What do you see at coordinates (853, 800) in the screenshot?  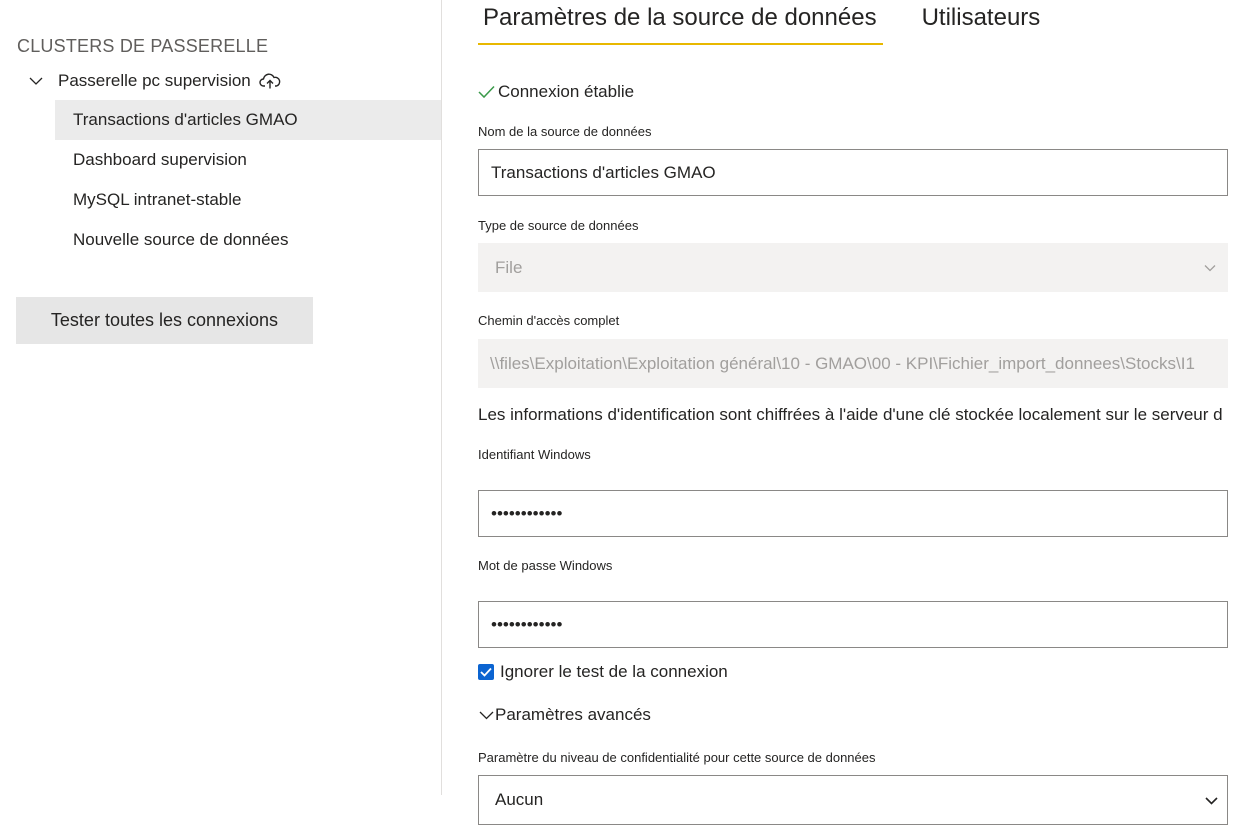 I see `privacy-level-select: Aucun` at bounding box center [853, 800].